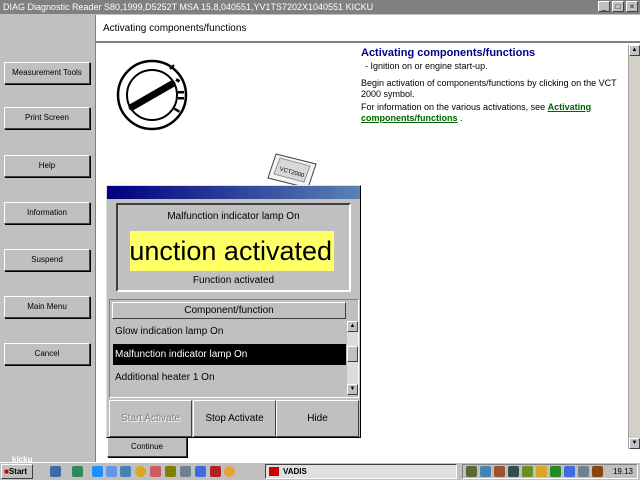  I want to click on status-text: Function activated, so click(233, 280).